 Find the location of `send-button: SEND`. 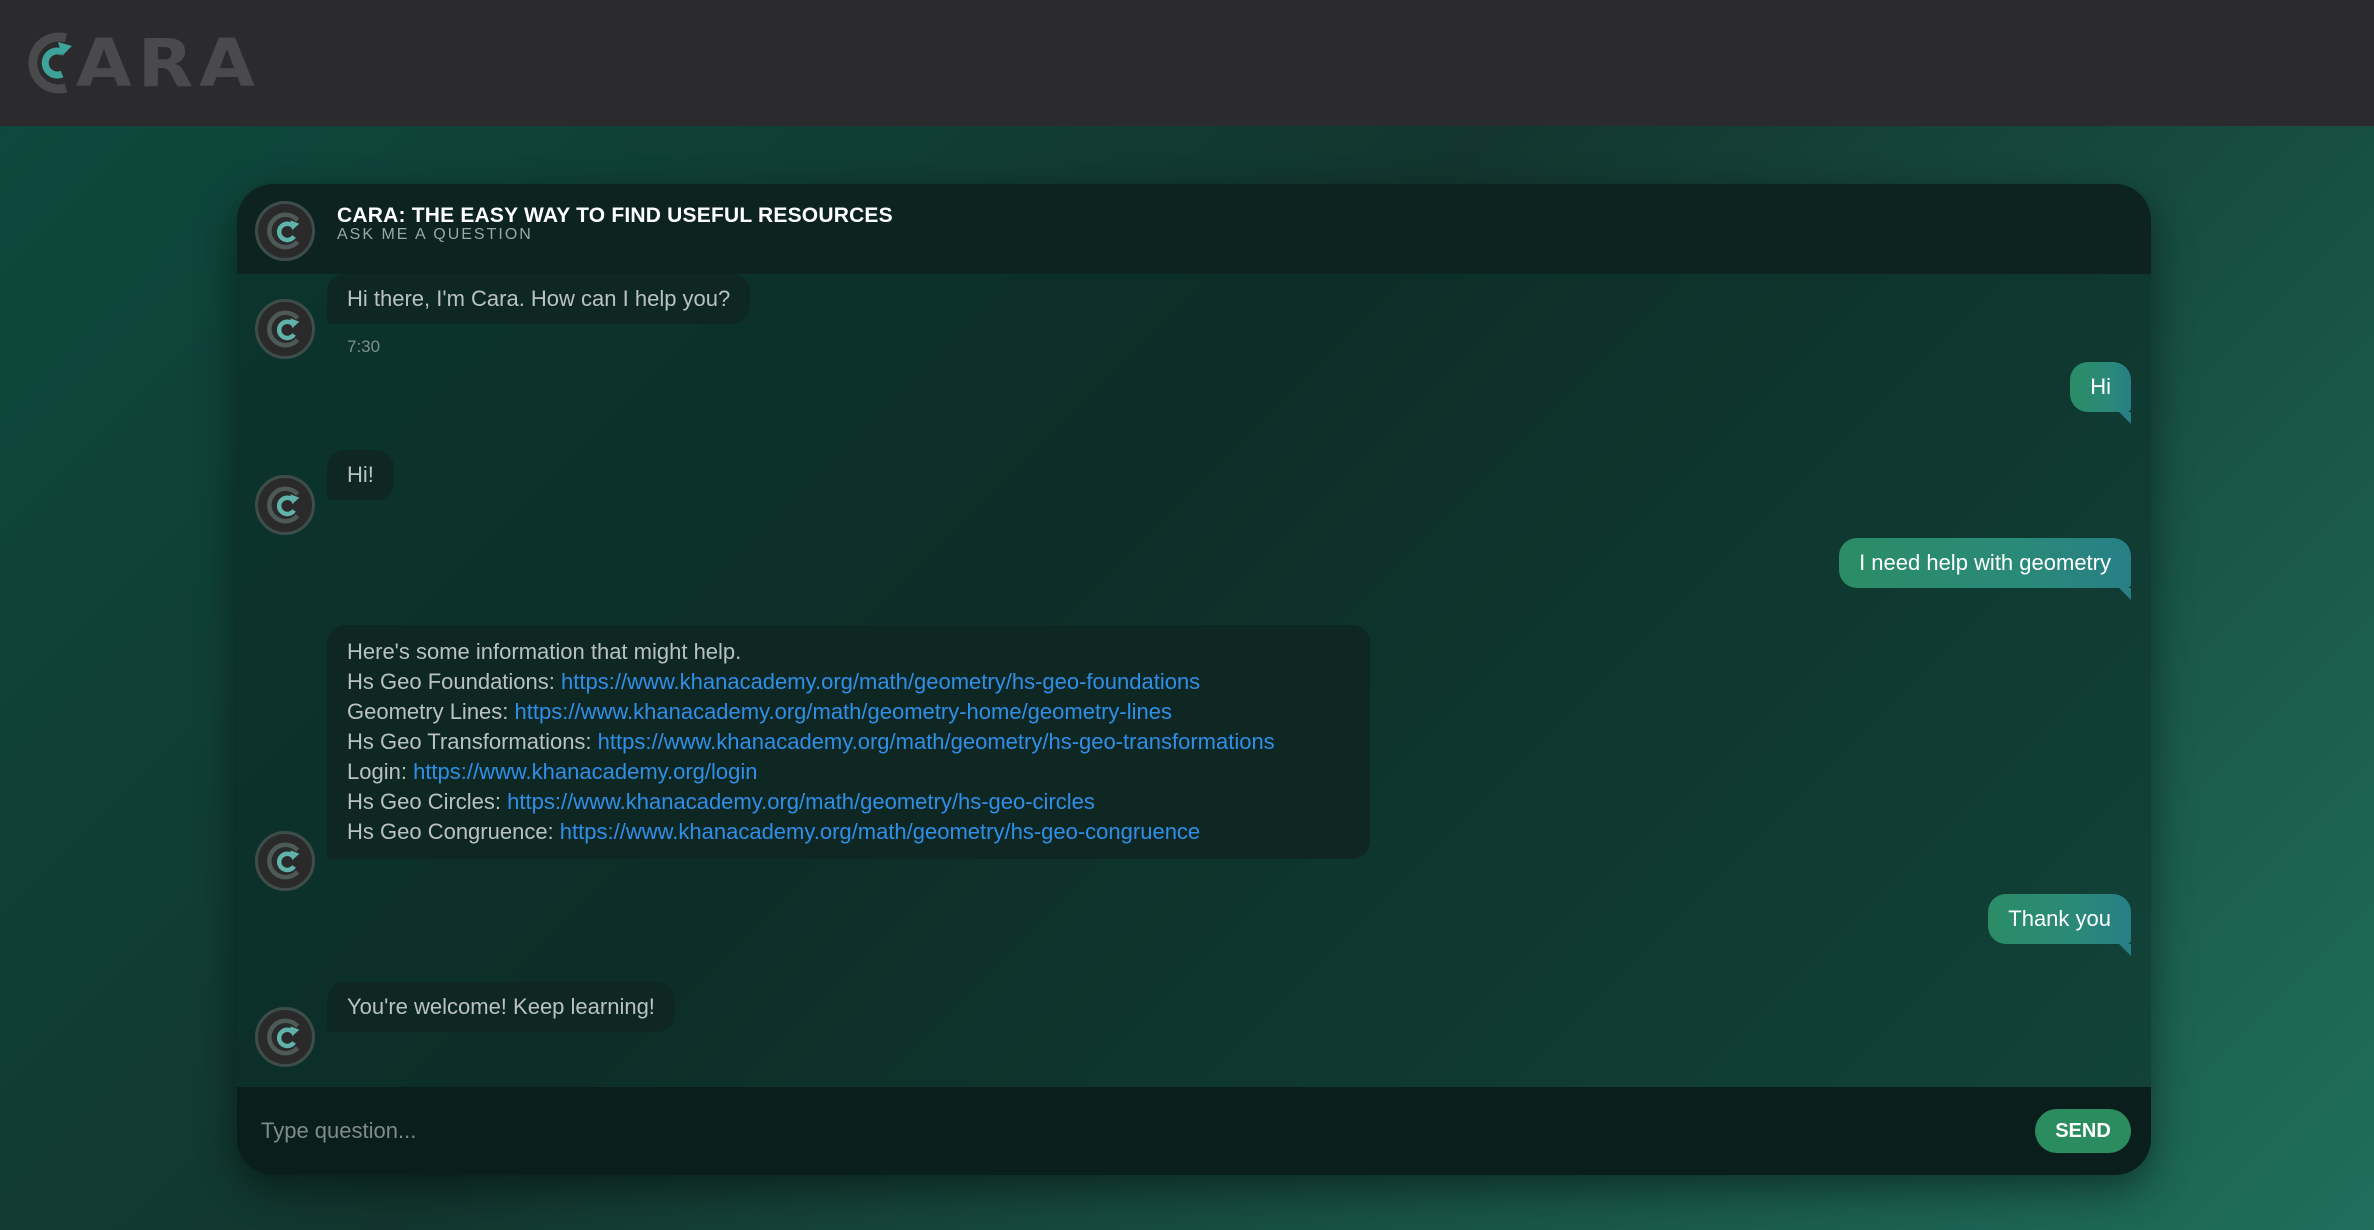

send-button: SEND is located at coordinates (2083, 1131).